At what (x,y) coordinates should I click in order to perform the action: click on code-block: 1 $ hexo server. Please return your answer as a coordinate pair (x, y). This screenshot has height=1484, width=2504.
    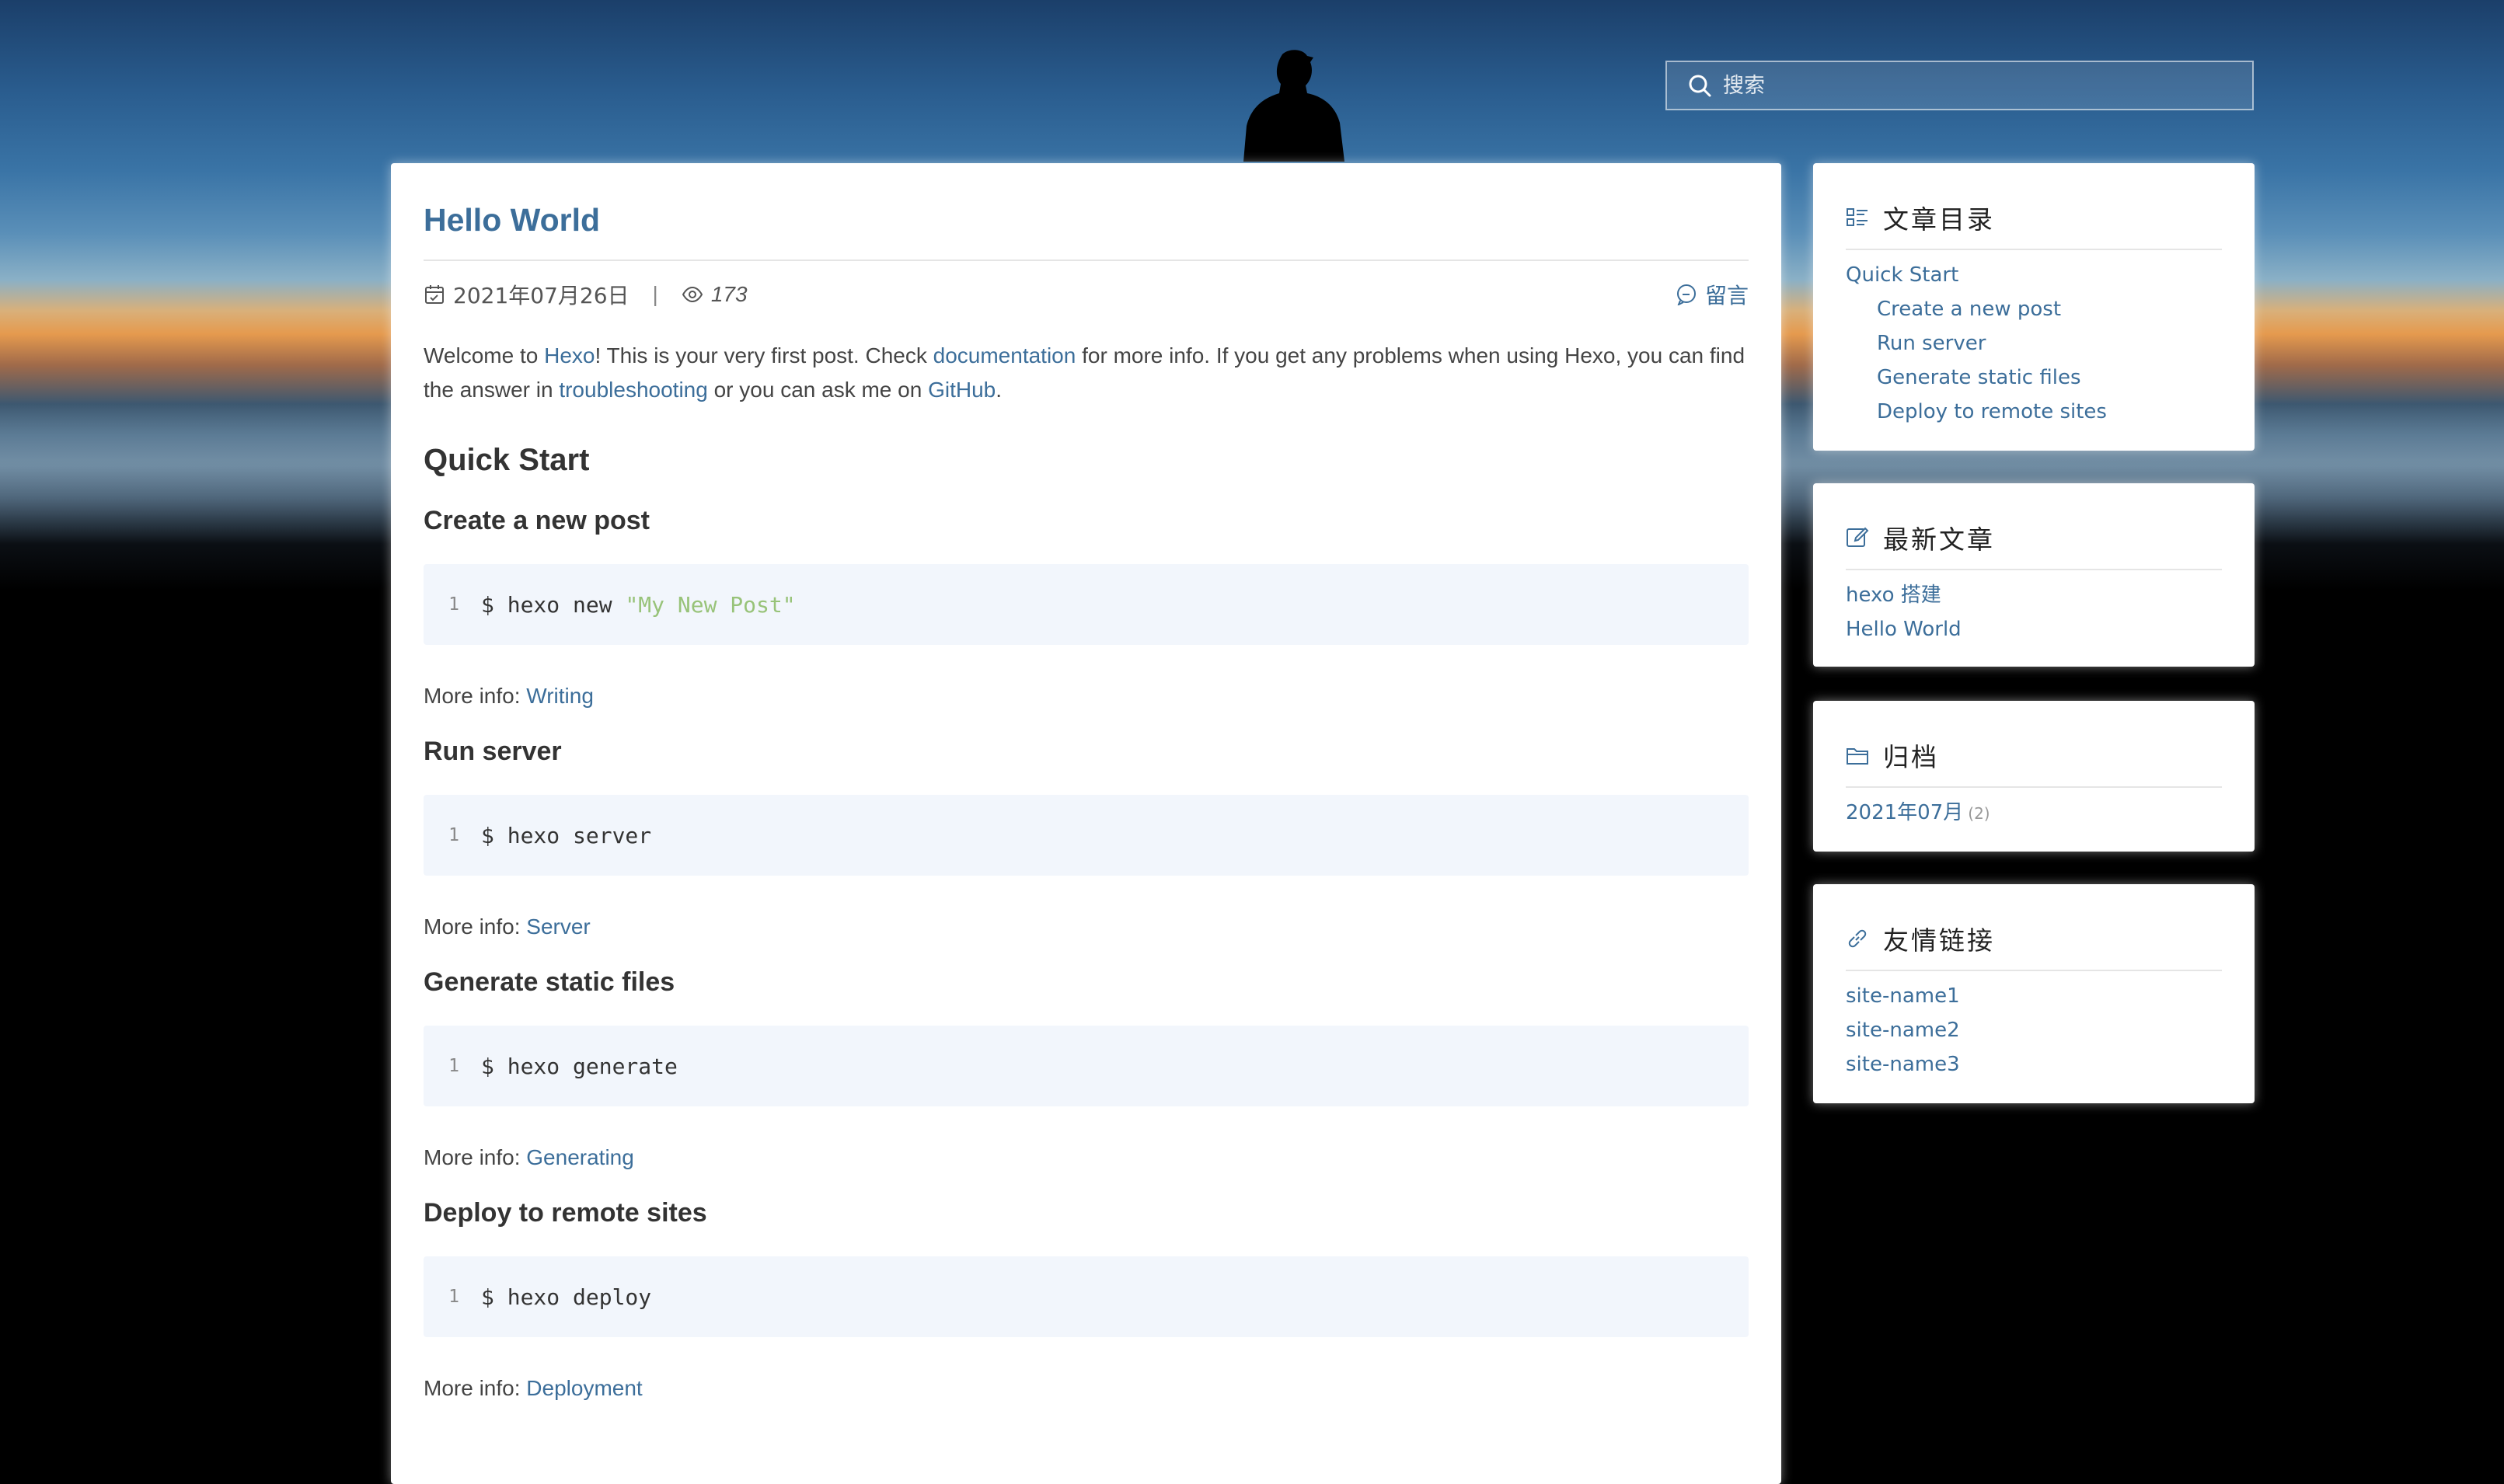
    Looking at the image, I should click on (1086, 835).